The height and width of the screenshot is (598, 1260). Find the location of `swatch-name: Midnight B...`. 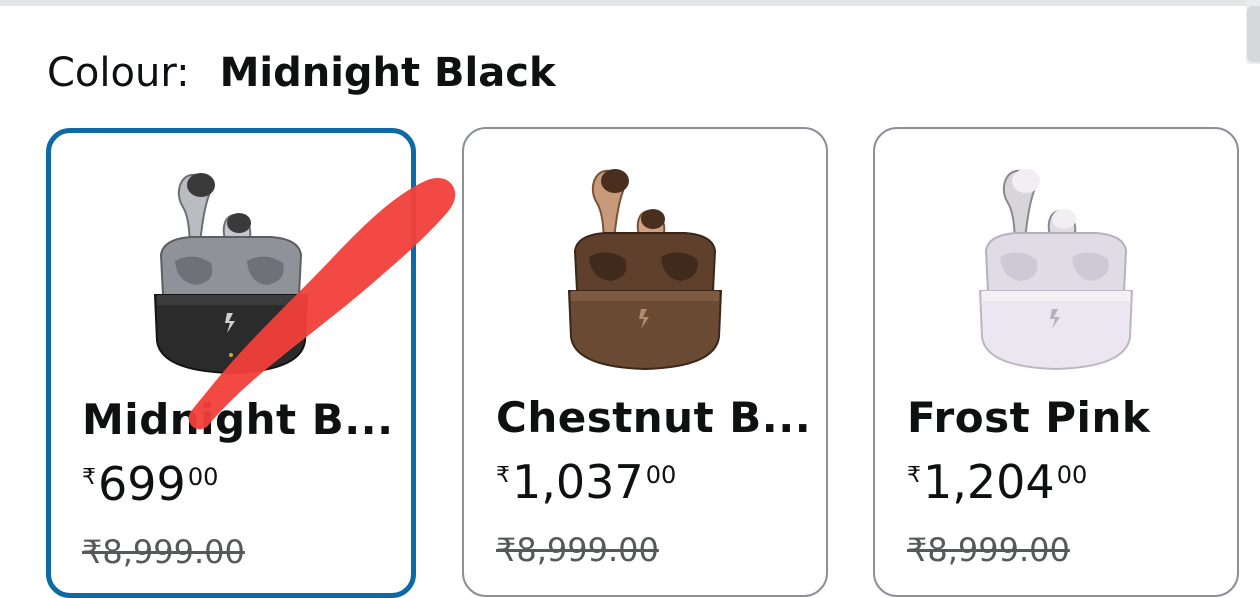

swatch-name: Midnight B... is located at coordinates (238, 419).